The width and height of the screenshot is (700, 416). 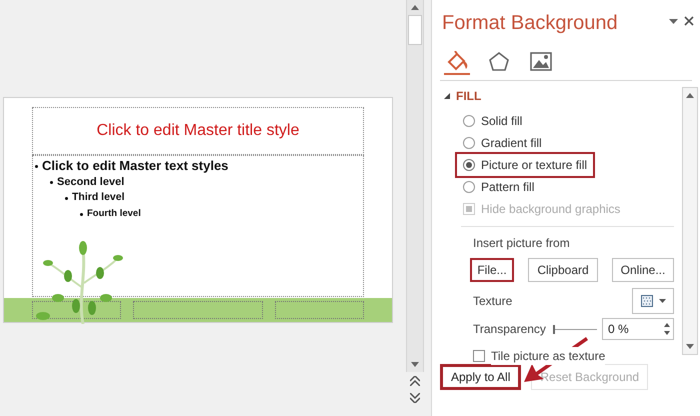 What do you see at coordinates (198, 131) in the screenshot?
I see `title-placeholder: Click to edit Master title style` at bounding box center [198, 131].